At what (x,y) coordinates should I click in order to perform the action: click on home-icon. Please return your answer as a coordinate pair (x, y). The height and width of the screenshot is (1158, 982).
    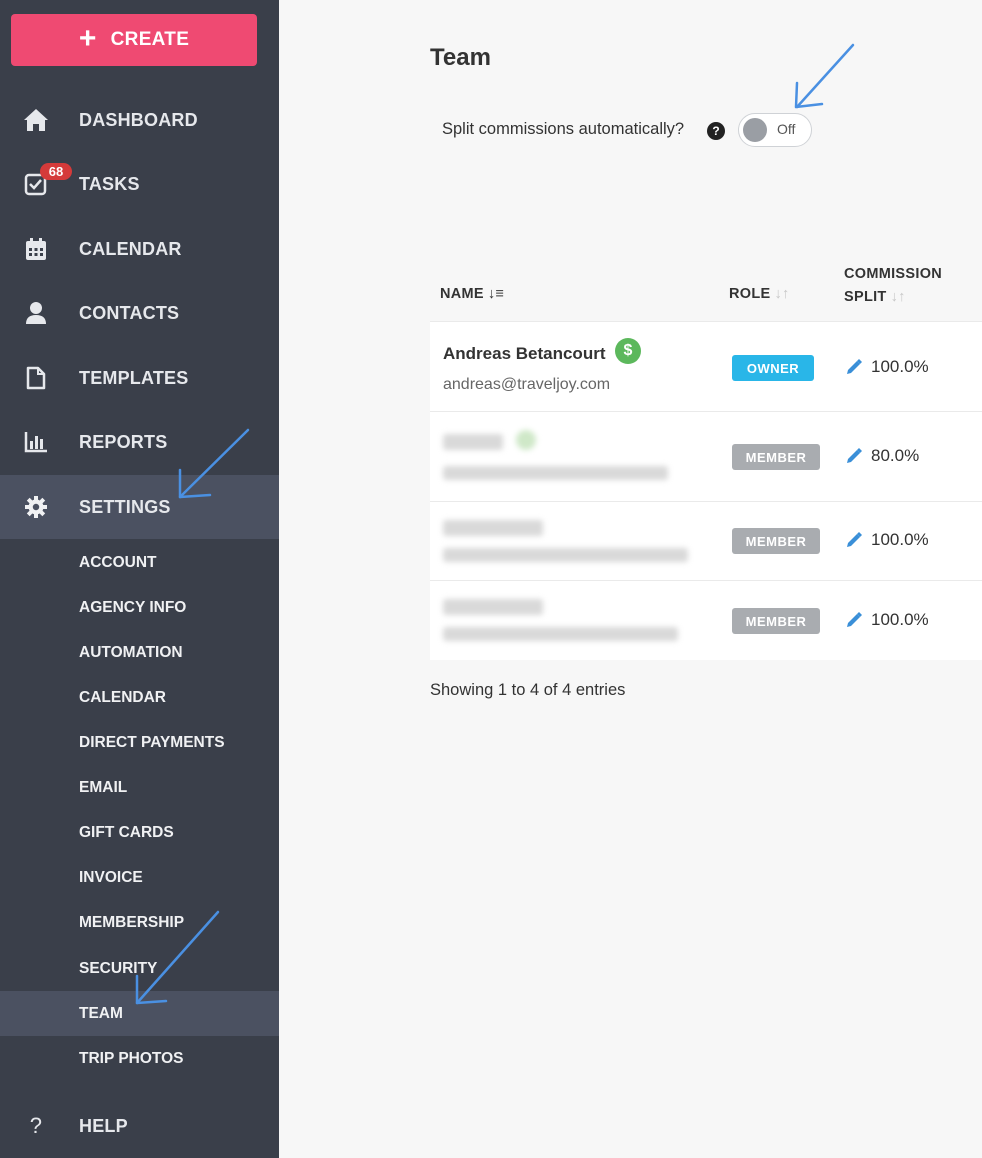
    Looking at the image, I should click on (36, 120).